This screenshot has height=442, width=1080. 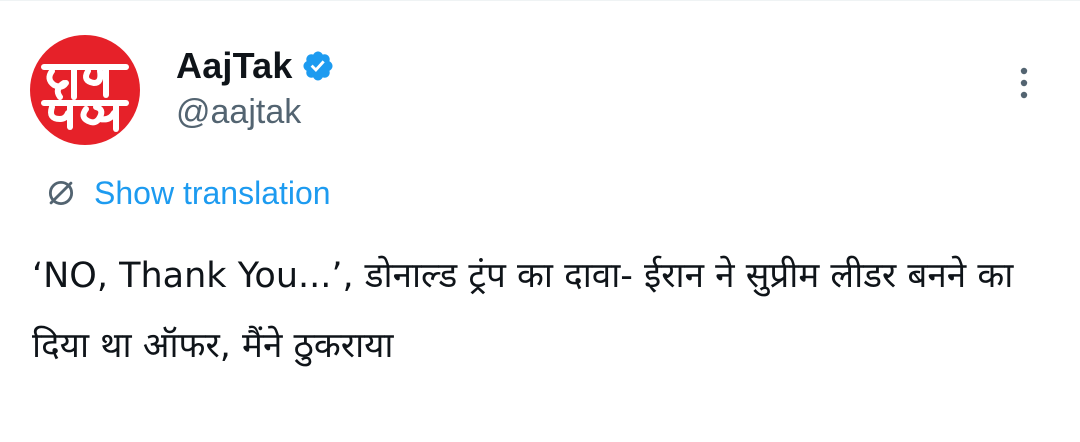 I want to click on verified-badge-icon, so click(x=318, y=66).